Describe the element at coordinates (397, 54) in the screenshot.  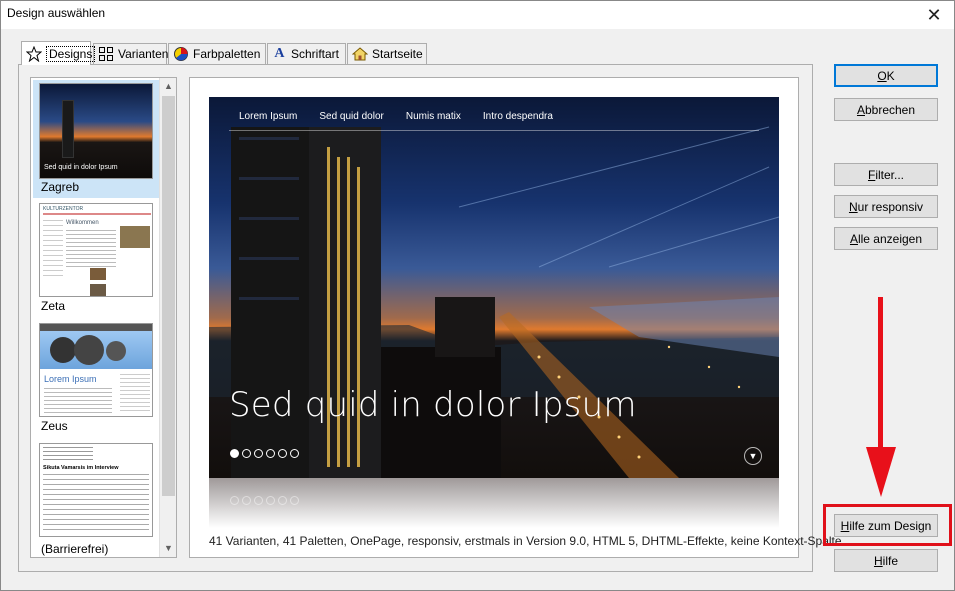
I see `tab-label: Startseite` at that location.